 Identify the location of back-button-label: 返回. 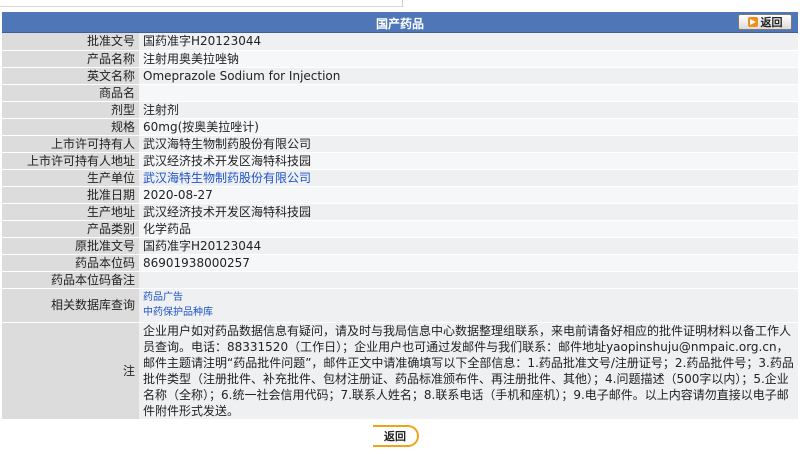
(771, 22).